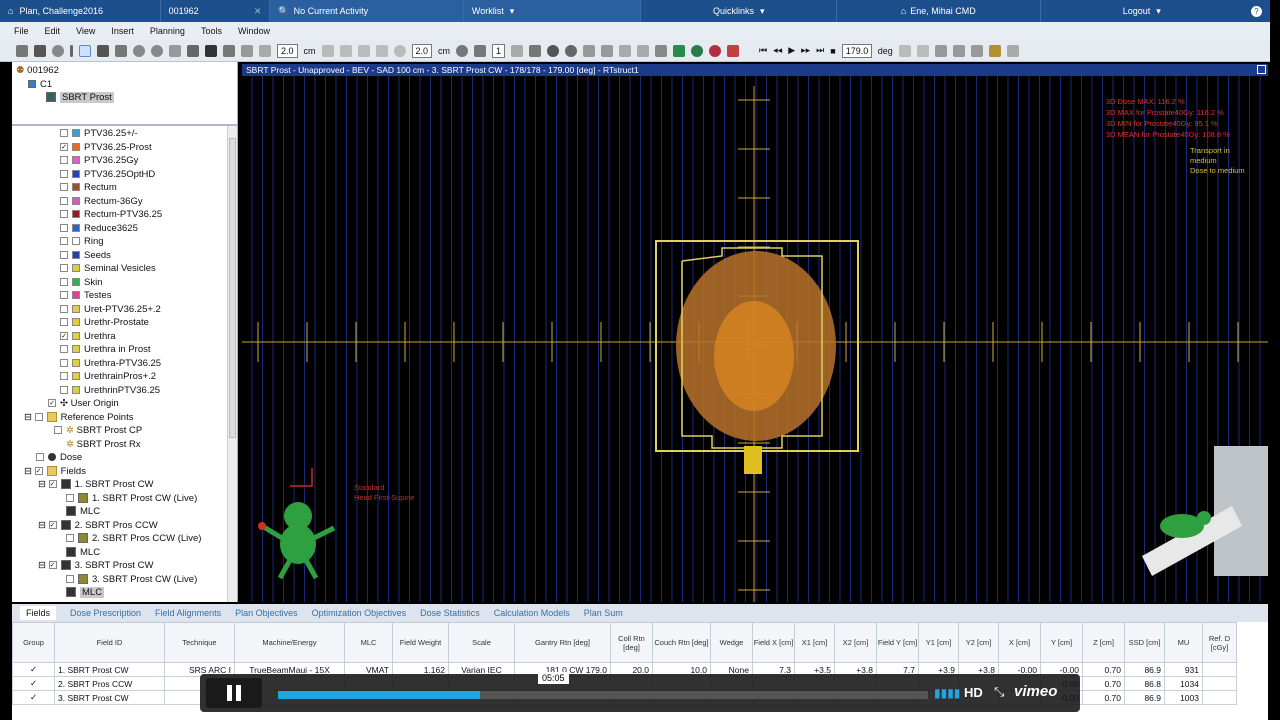 Image resolution: width=1280 pixels, height=720 pixels. What do you see at coordinates (188, 613) in the screenshot?
I see `tab-field-alignments: Field Alignments` at bounding box center [188, 613].